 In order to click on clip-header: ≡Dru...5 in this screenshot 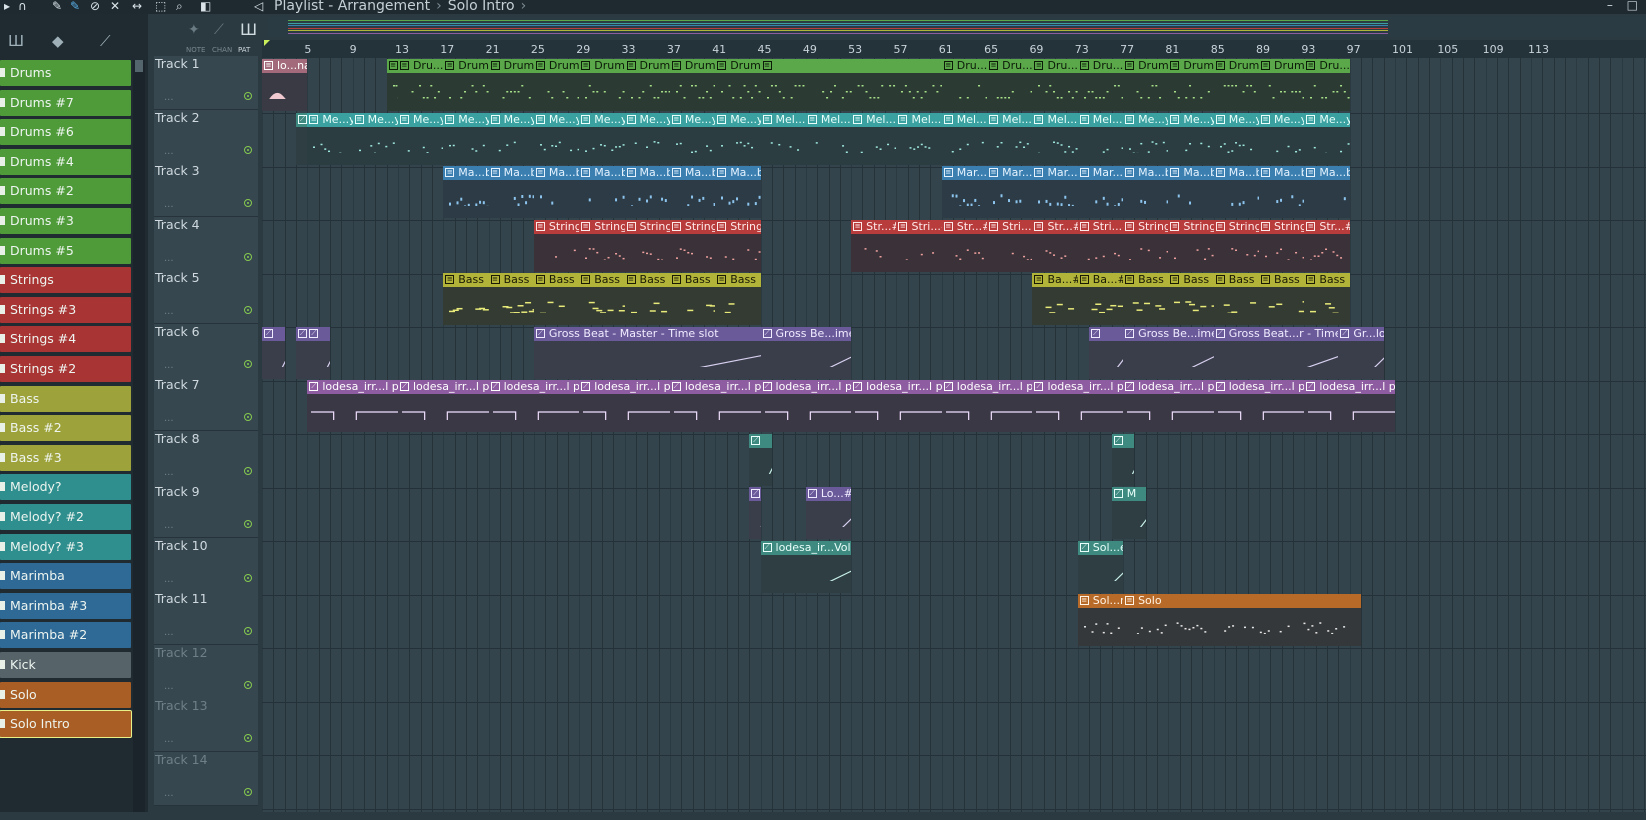, I will do `click(1100, 66)`.